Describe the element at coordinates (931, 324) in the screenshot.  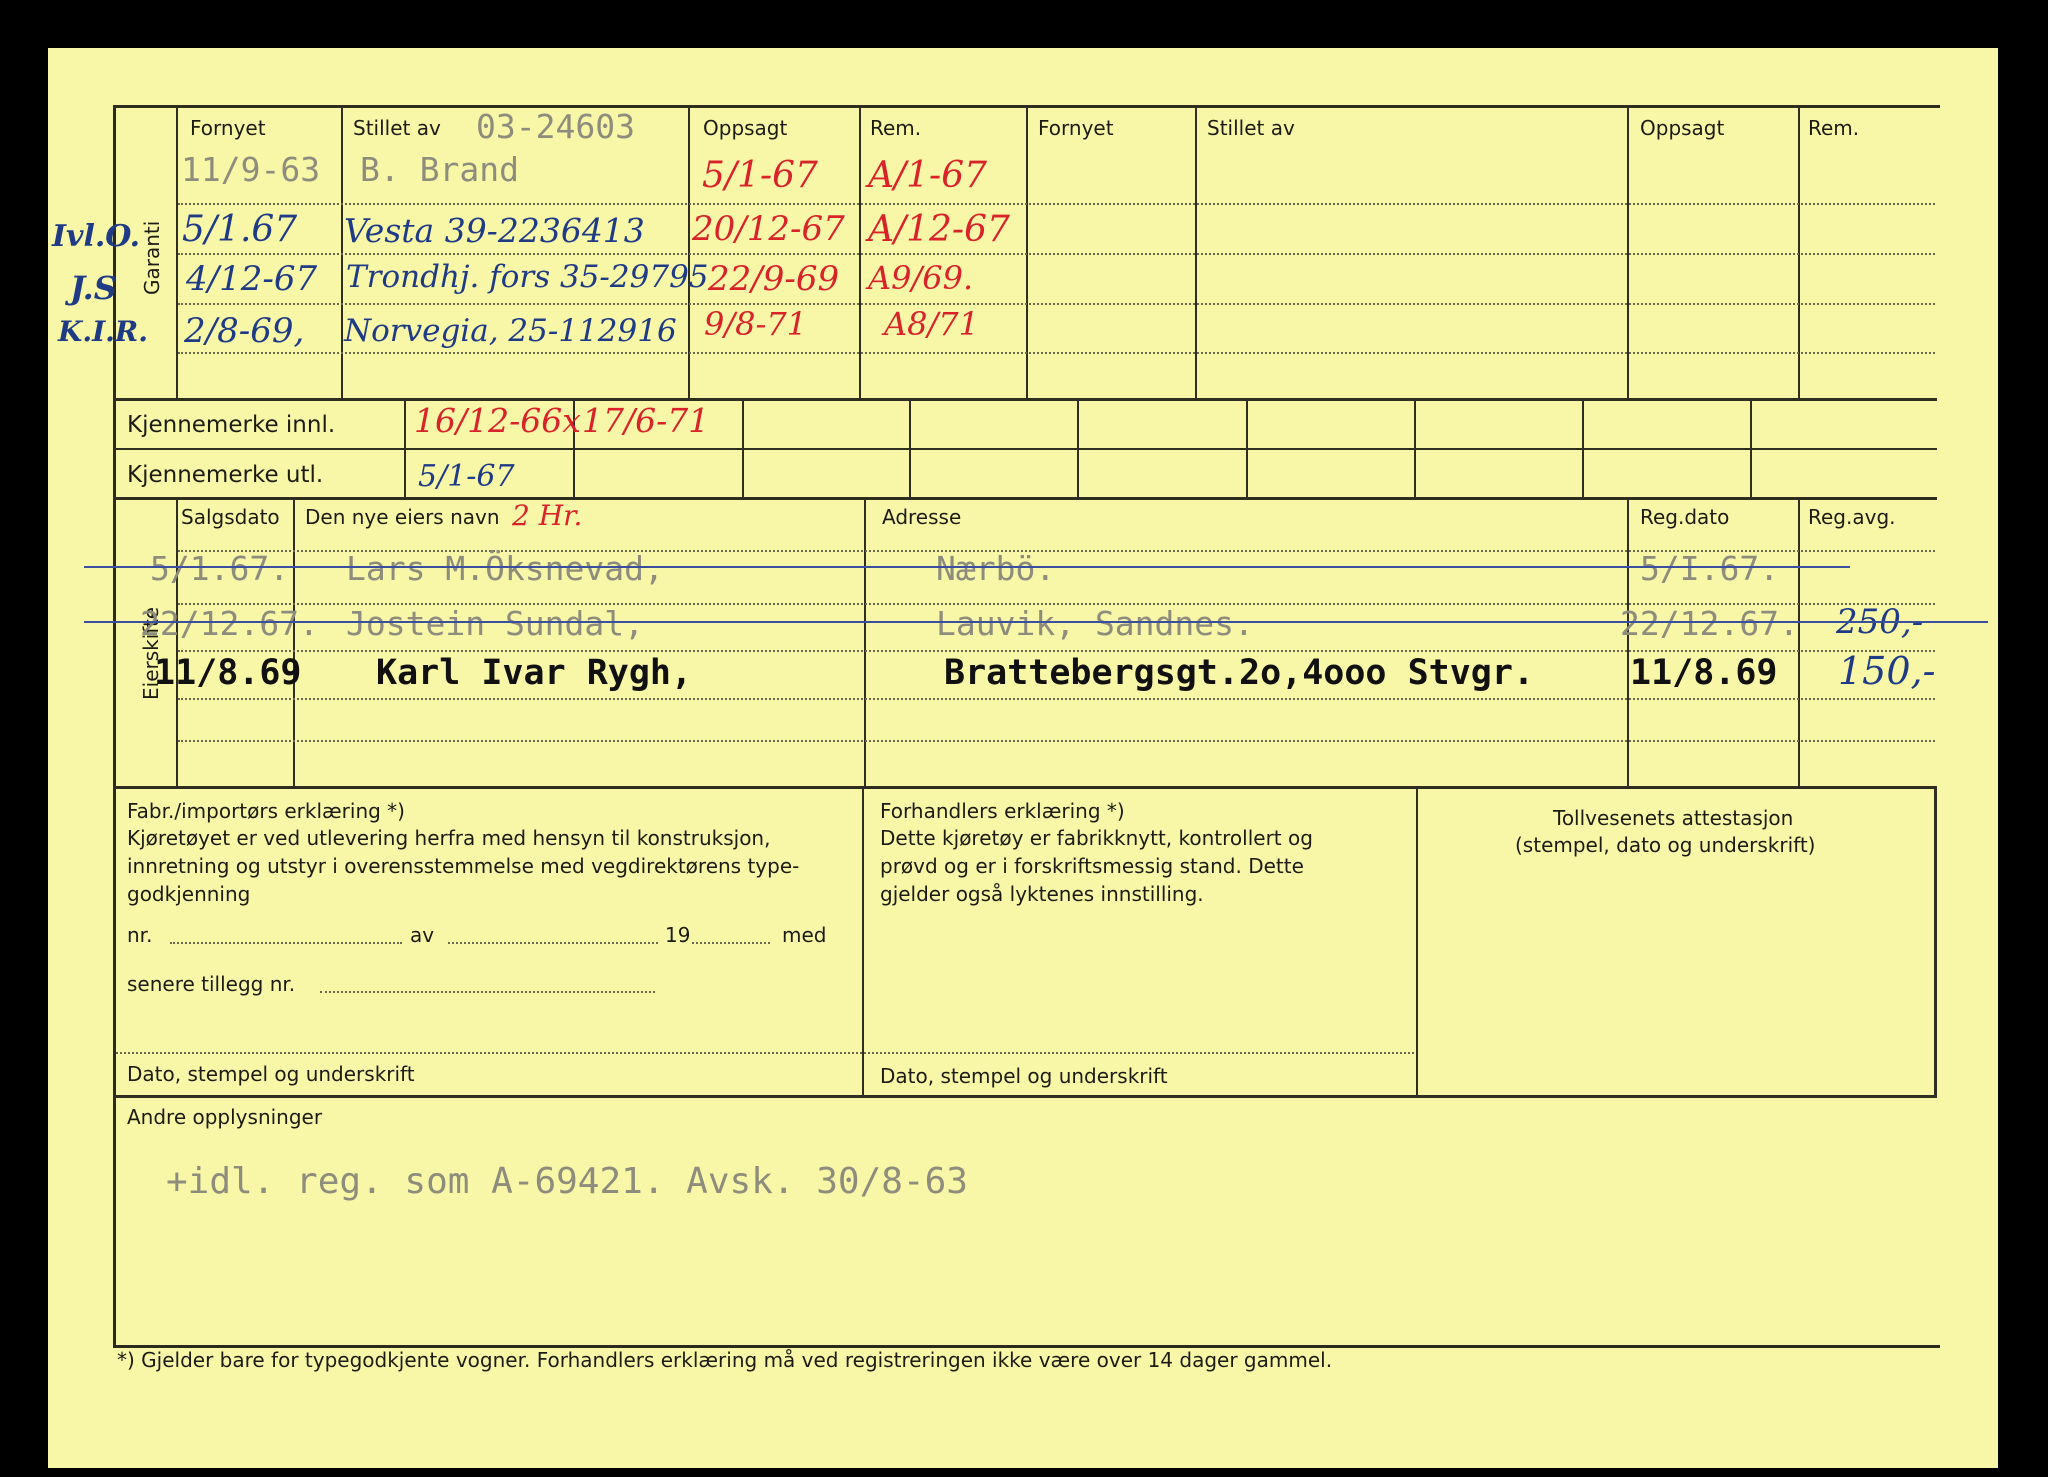
I see `row4-rem: A8/71` at that location.